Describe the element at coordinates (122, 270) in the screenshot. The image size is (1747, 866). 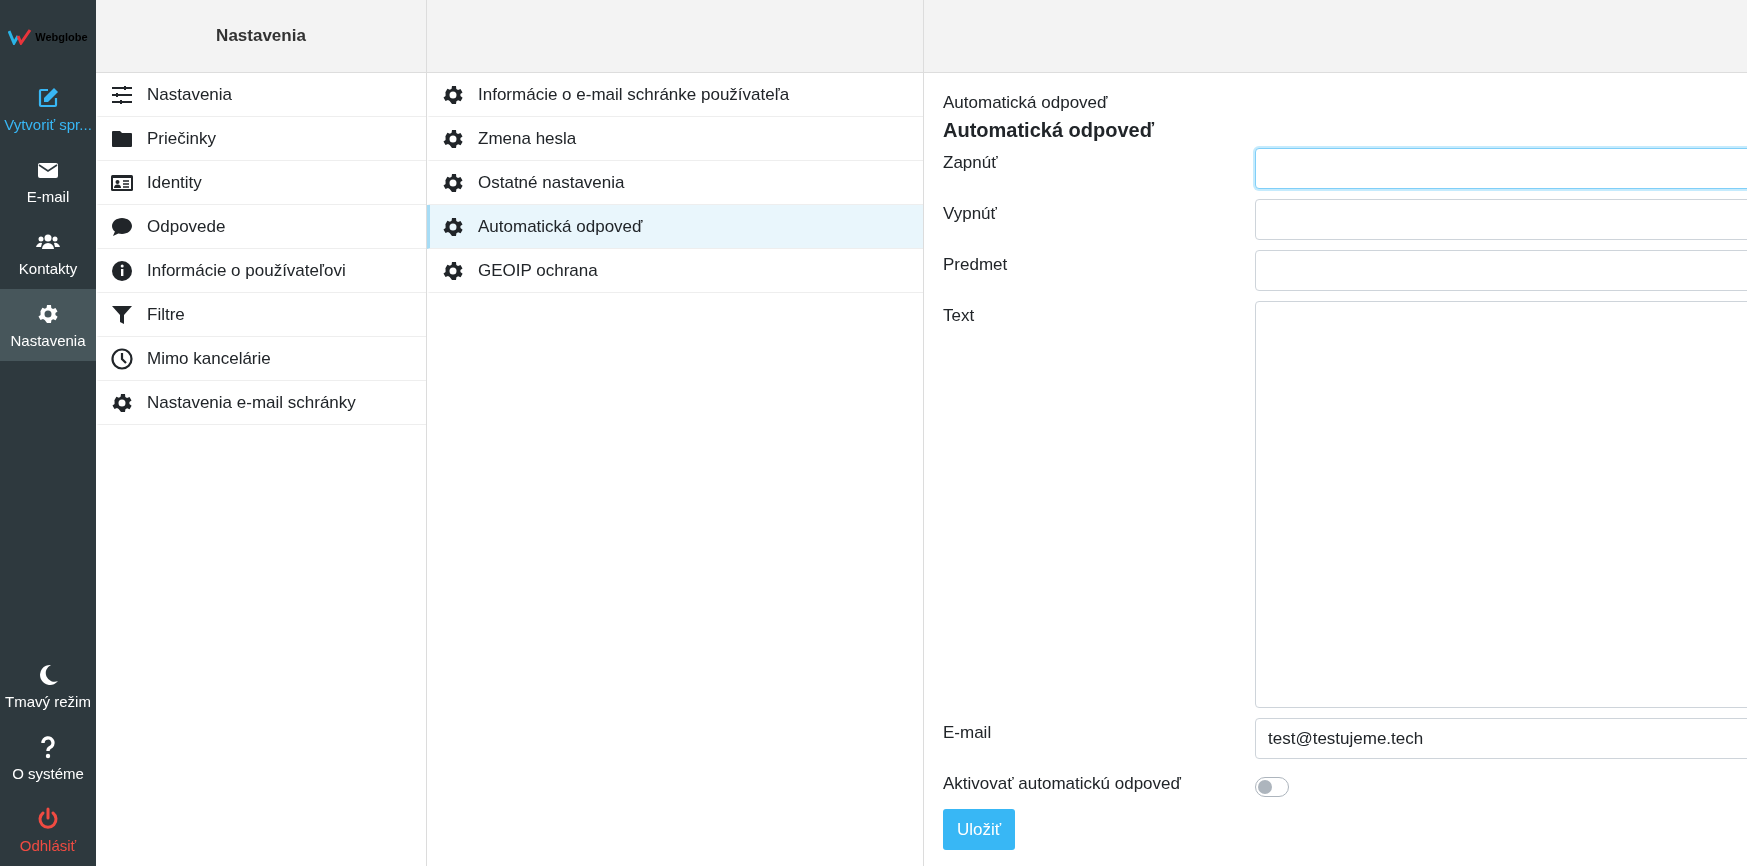
I see `info-icon` at that location.